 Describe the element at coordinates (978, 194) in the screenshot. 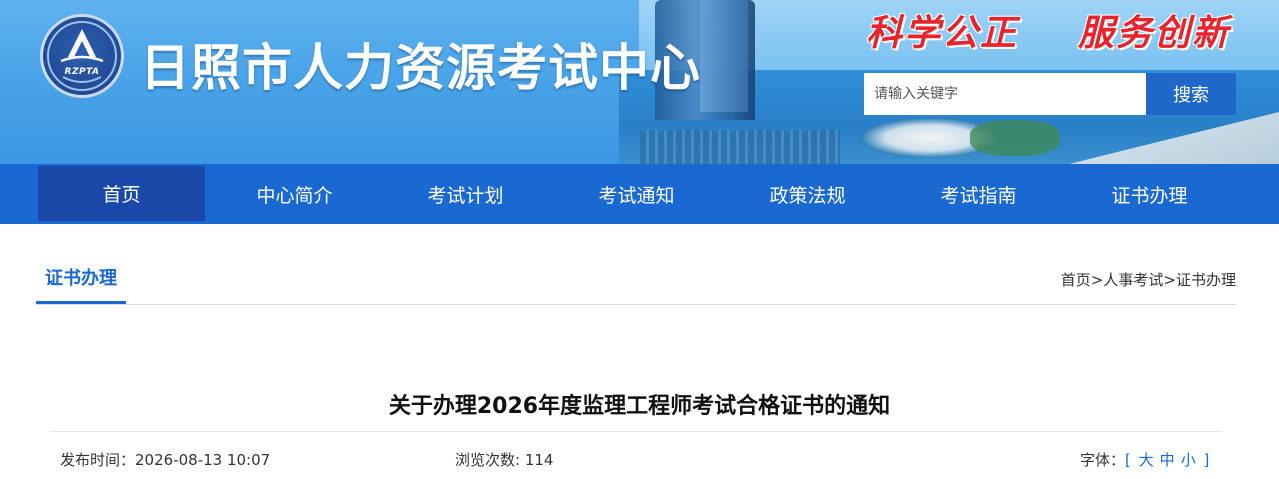

I see `nav-item-exam-guide: 考试指南` at that location.